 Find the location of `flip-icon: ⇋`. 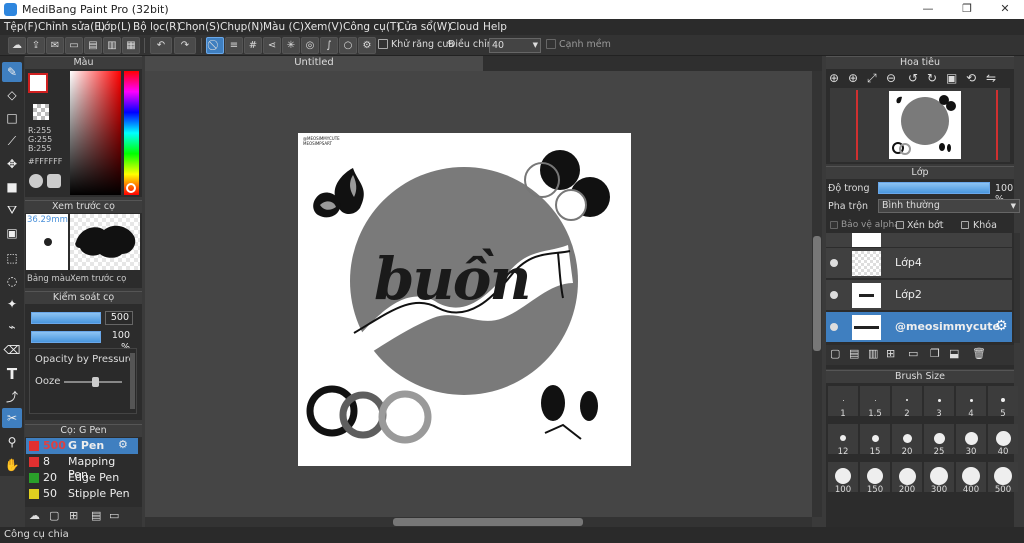

flip-icon: ⇋ is located at coordinates (991, 78).